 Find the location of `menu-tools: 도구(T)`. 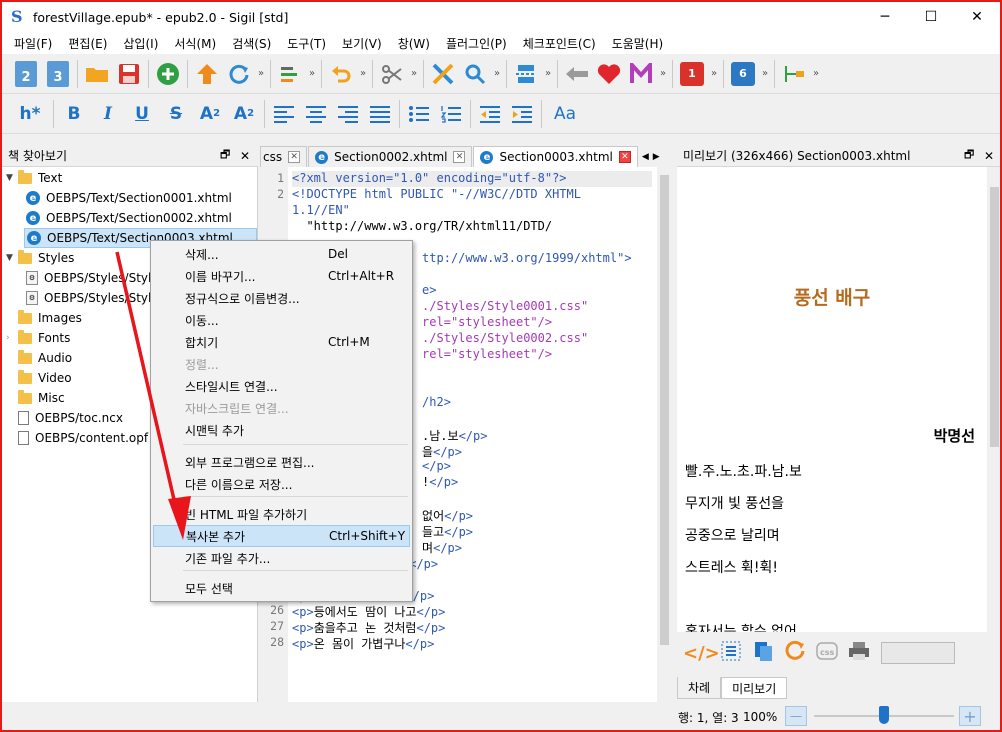

menu-tools: 도구(T) is located at coordinates (306, 43).